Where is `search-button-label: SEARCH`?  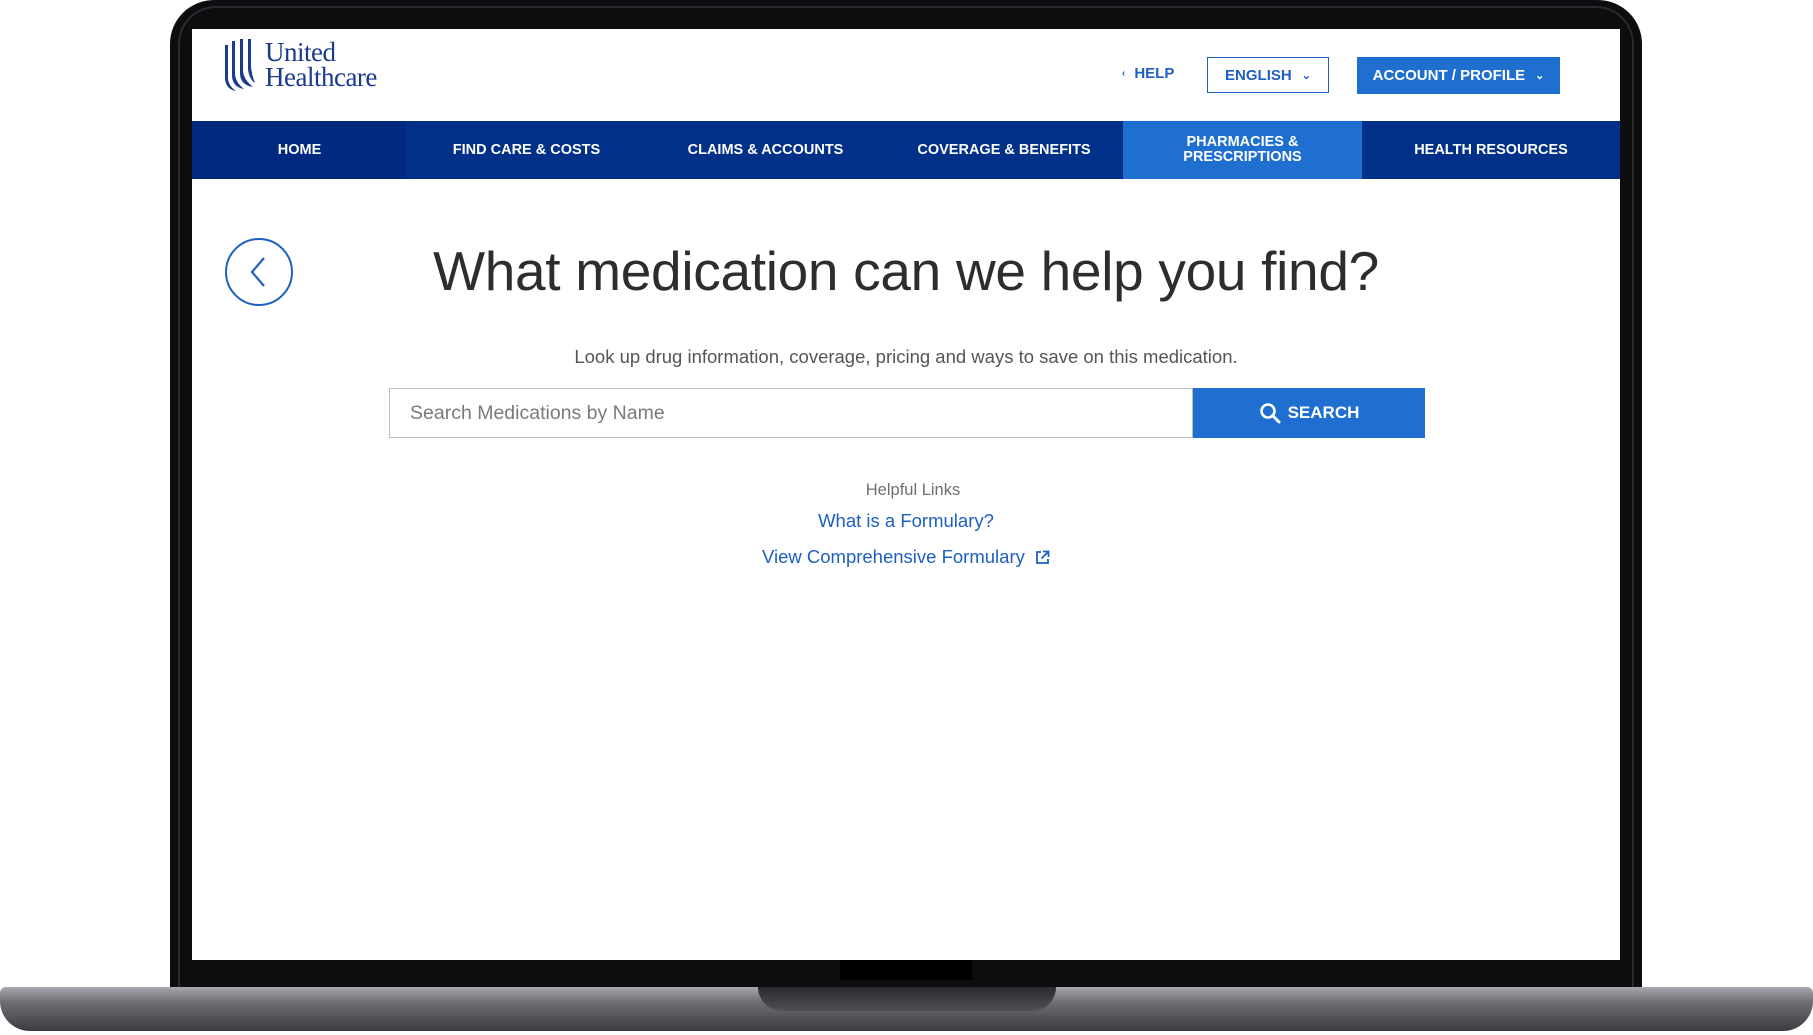
search-button-label: SEARCH is located at coordinates (1323, 412).